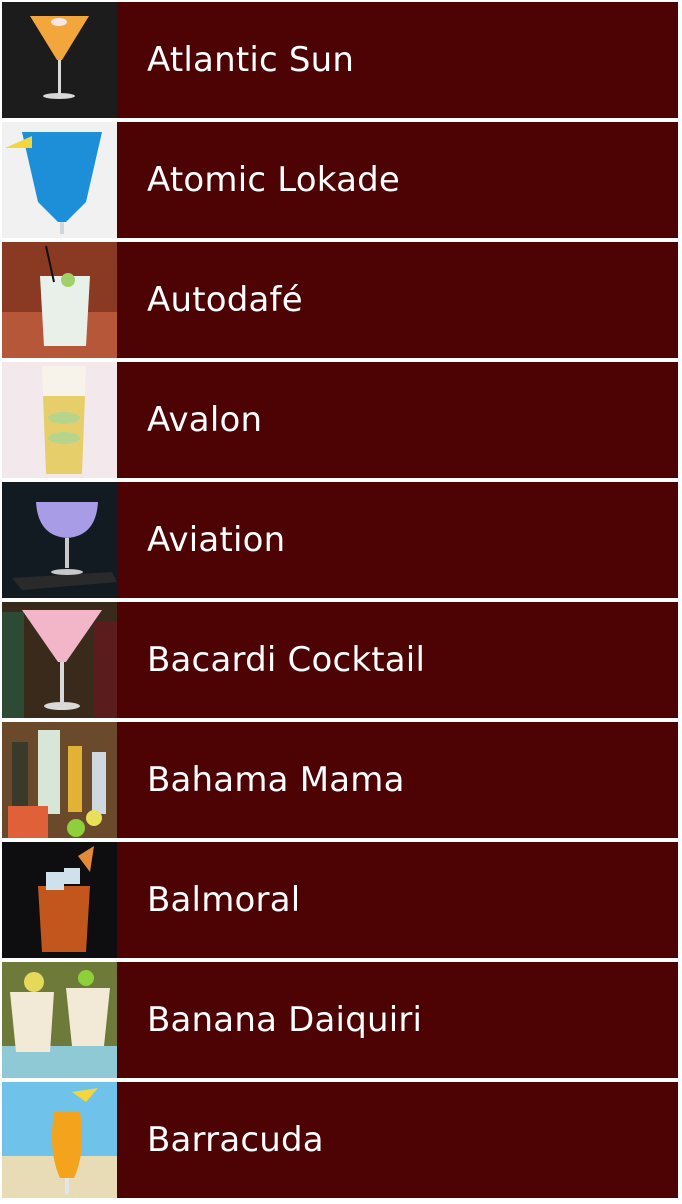  I want to click on list-item: Atlantic Sun, so click(340, 60).